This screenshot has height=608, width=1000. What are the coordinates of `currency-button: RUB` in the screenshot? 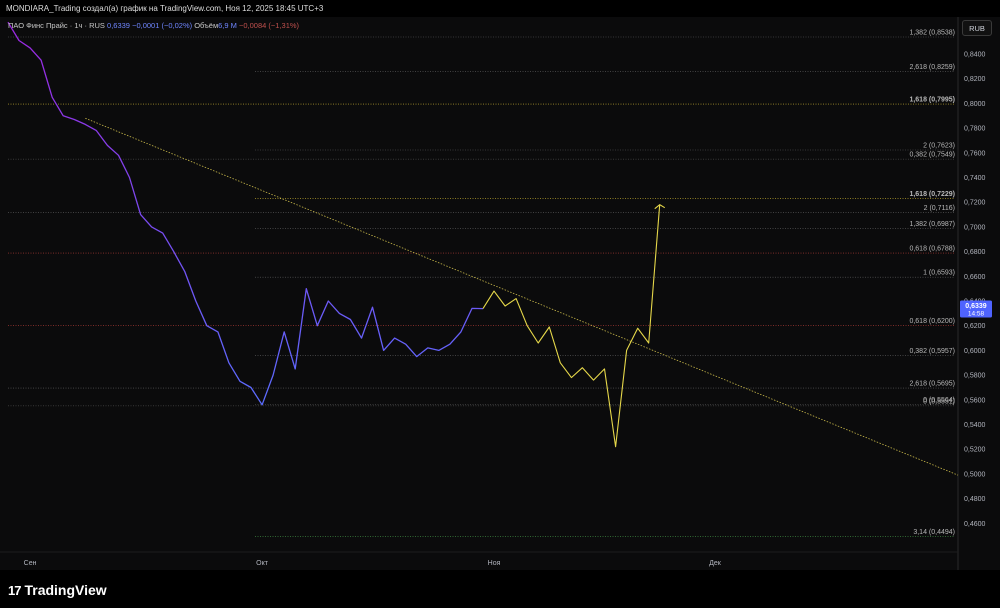 It's located at (977, 28).